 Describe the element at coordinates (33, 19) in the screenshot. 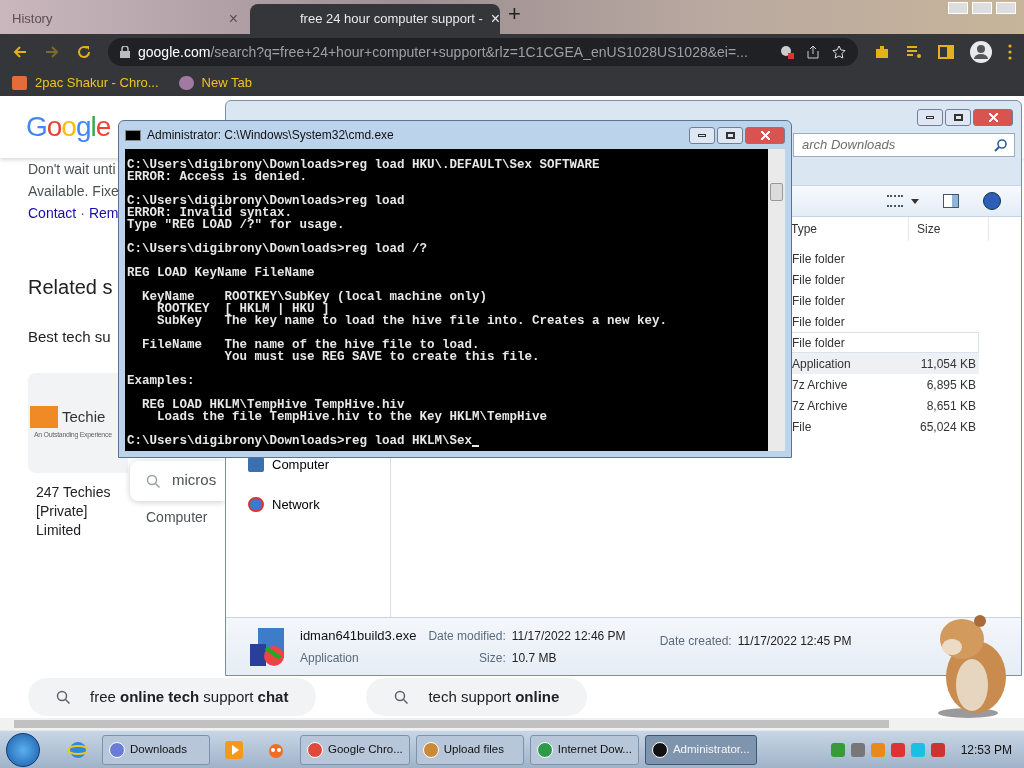

I see `tab-title: History` at that location.